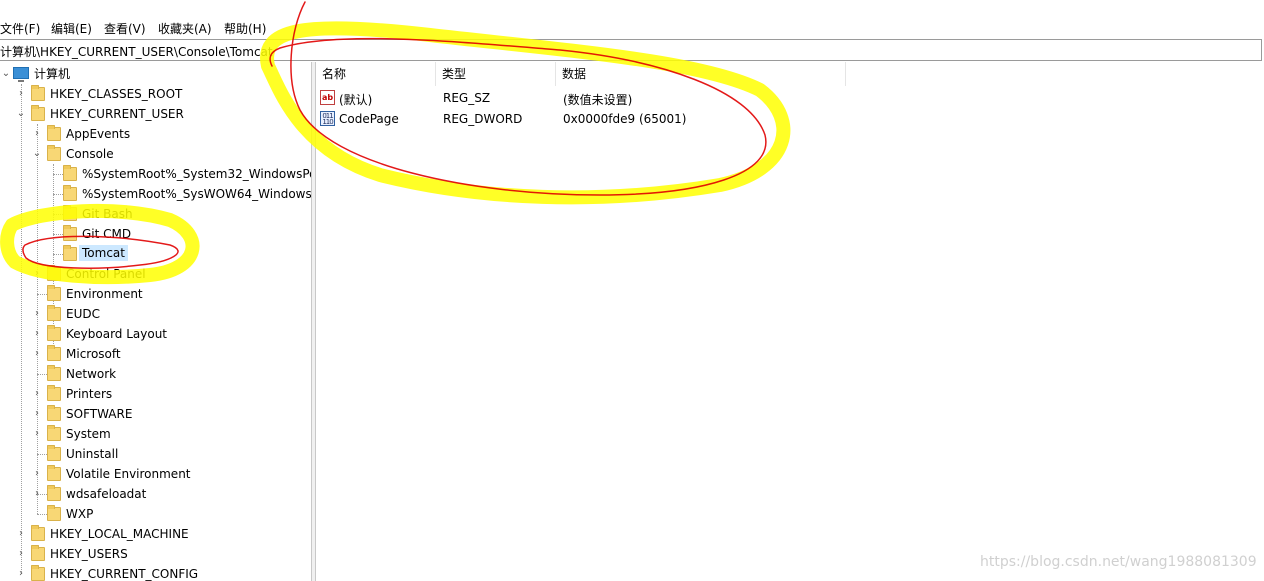  What do you see at coordinates (90, 154) in the screenshot?
I see `tree-label: Console` at bounding box center [90, 154].